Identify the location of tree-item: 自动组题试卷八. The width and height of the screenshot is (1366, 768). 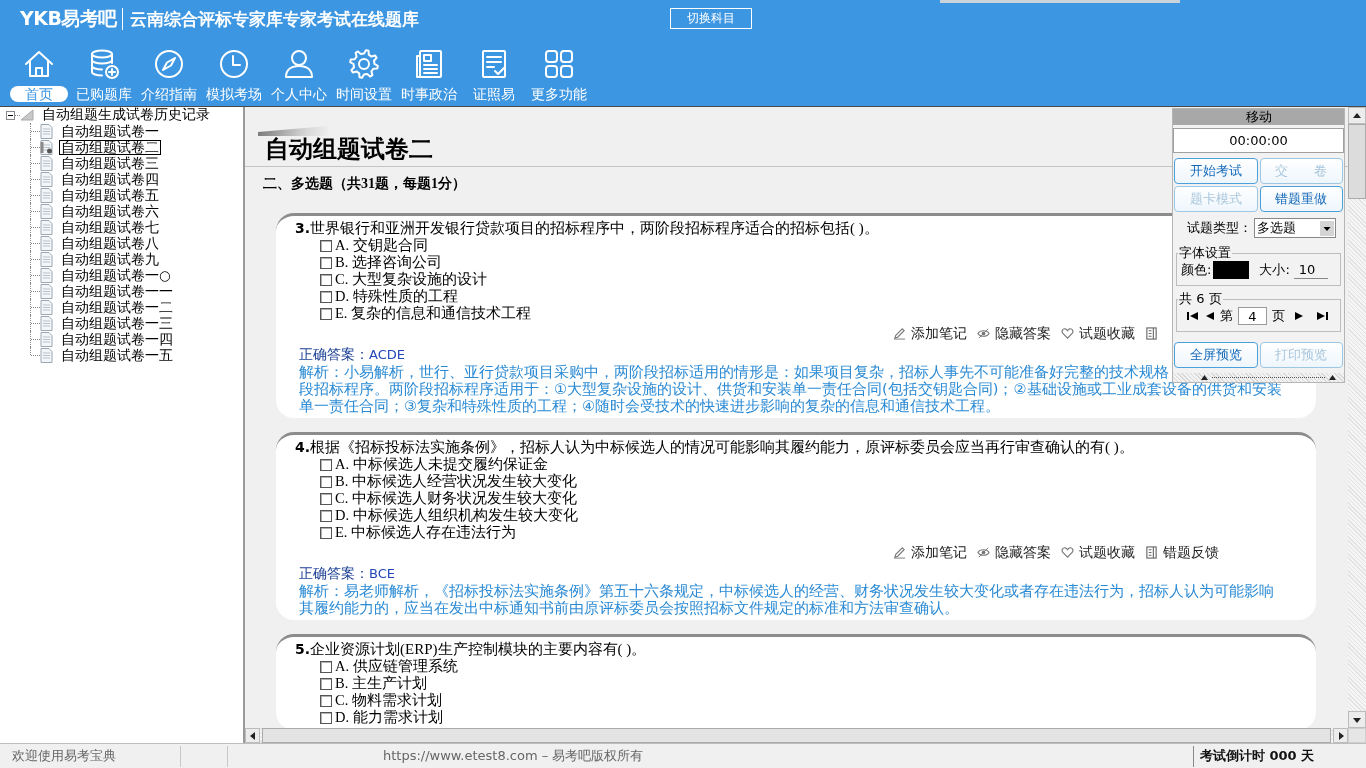
(110, 243).